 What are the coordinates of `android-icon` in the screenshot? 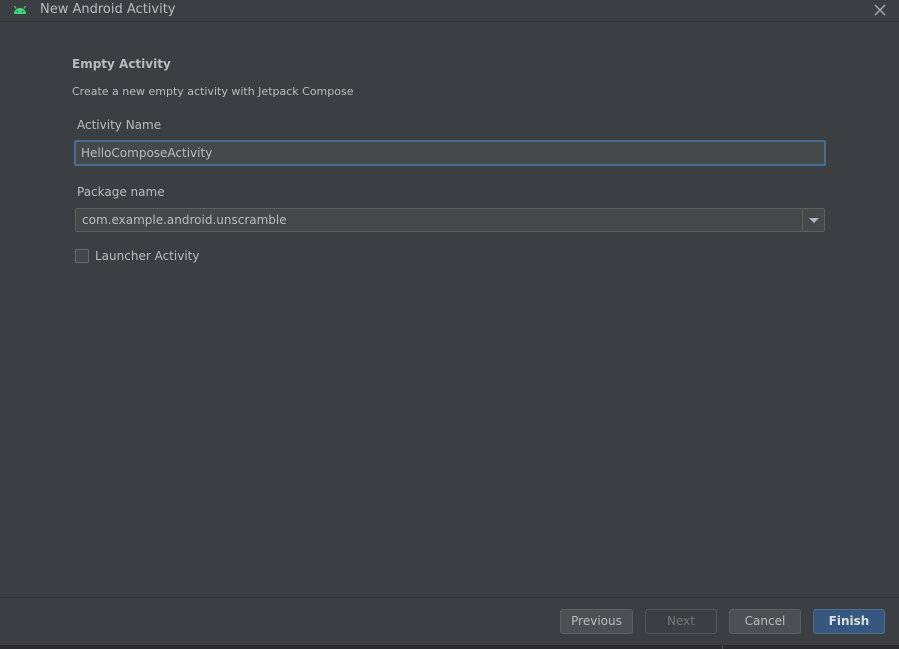 It's located at (20, 9).